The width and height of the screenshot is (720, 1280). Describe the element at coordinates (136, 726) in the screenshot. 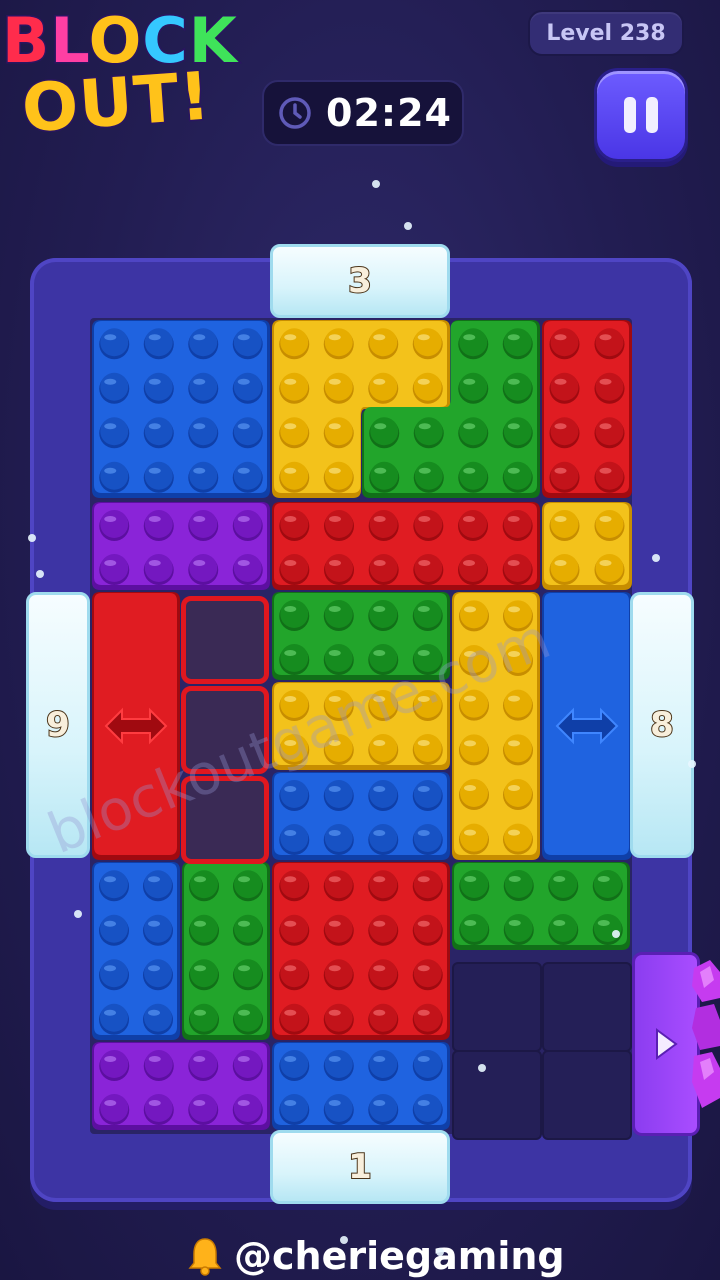

I see `block-red-arrow-tall` at that location.